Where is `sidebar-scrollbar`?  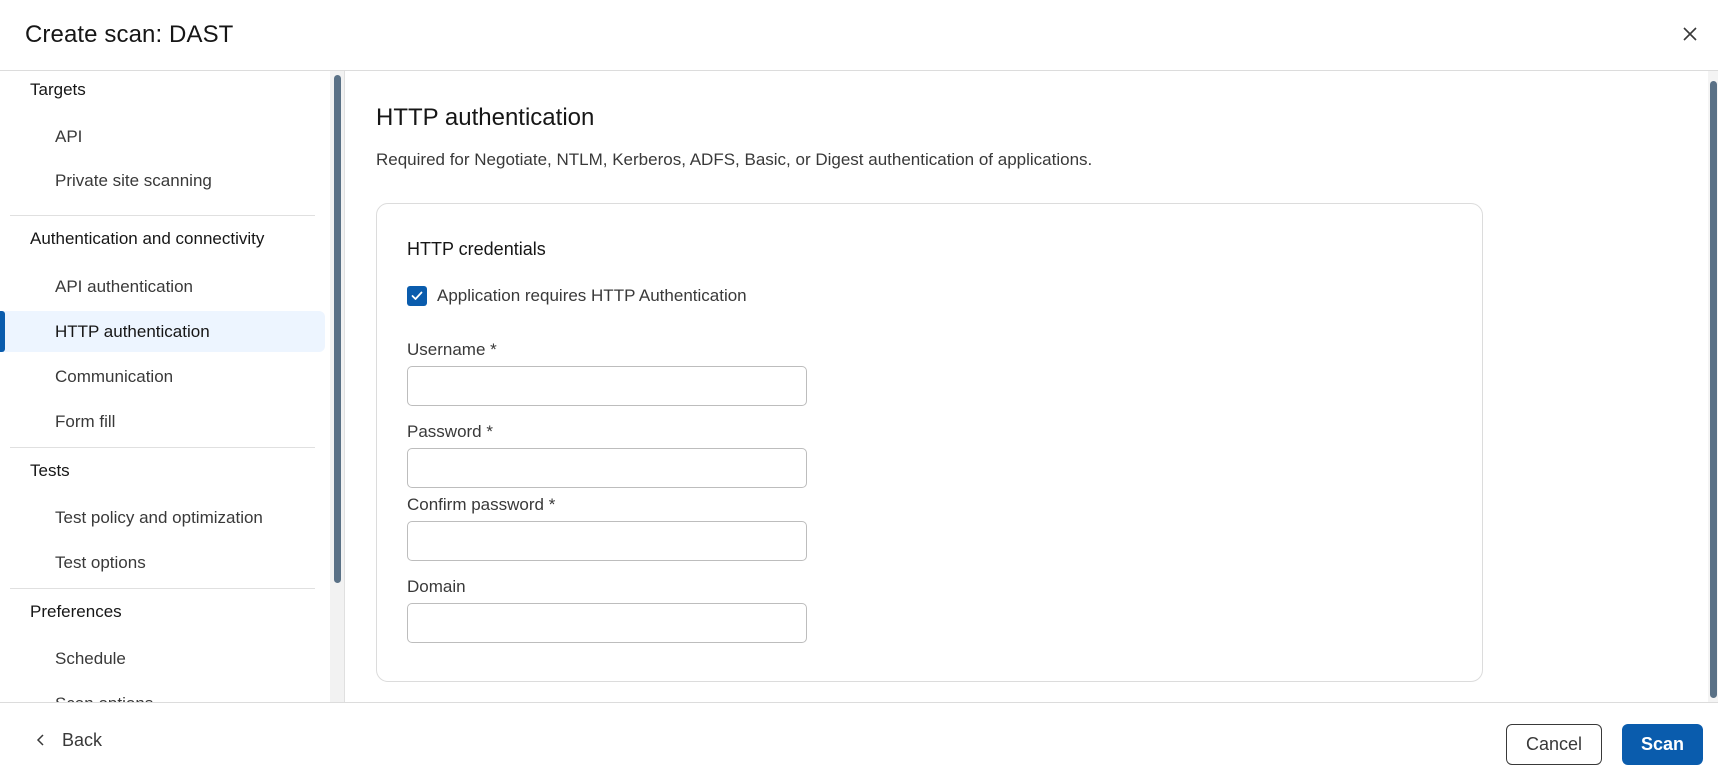
sidebar-scrollbar is located at coordinates (337, 386).